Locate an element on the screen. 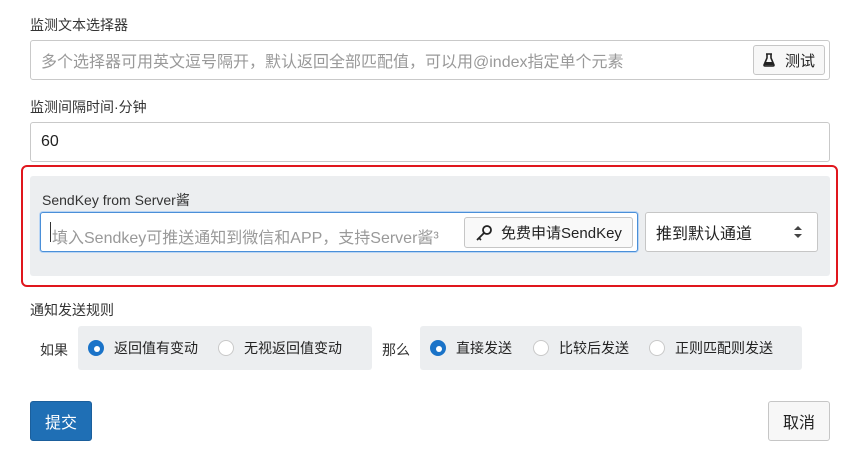 This screenshot has height=464, width=846. apply-sendkey-button: 免费申请SendKey is located at coordinates (548, 232).